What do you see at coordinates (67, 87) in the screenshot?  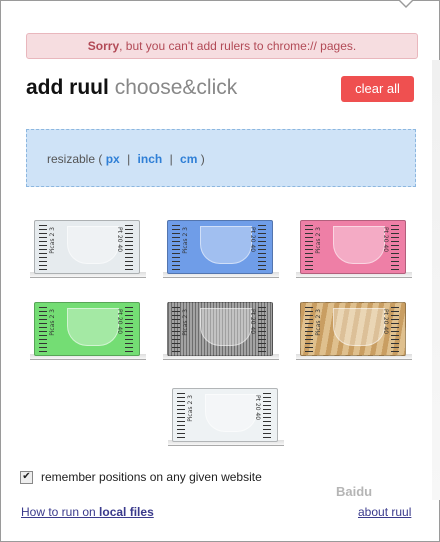 I see `title-main: add ruul` at bounding box center [67, 87].